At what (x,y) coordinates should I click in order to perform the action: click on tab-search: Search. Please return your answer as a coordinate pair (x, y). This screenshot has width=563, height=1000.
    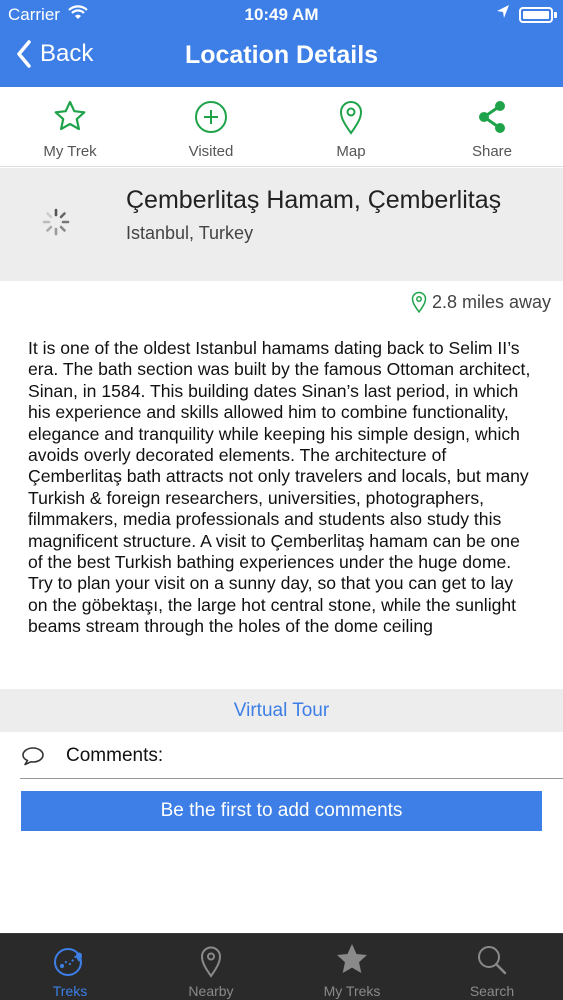
    Looking at the image, I should click on (492, 969).